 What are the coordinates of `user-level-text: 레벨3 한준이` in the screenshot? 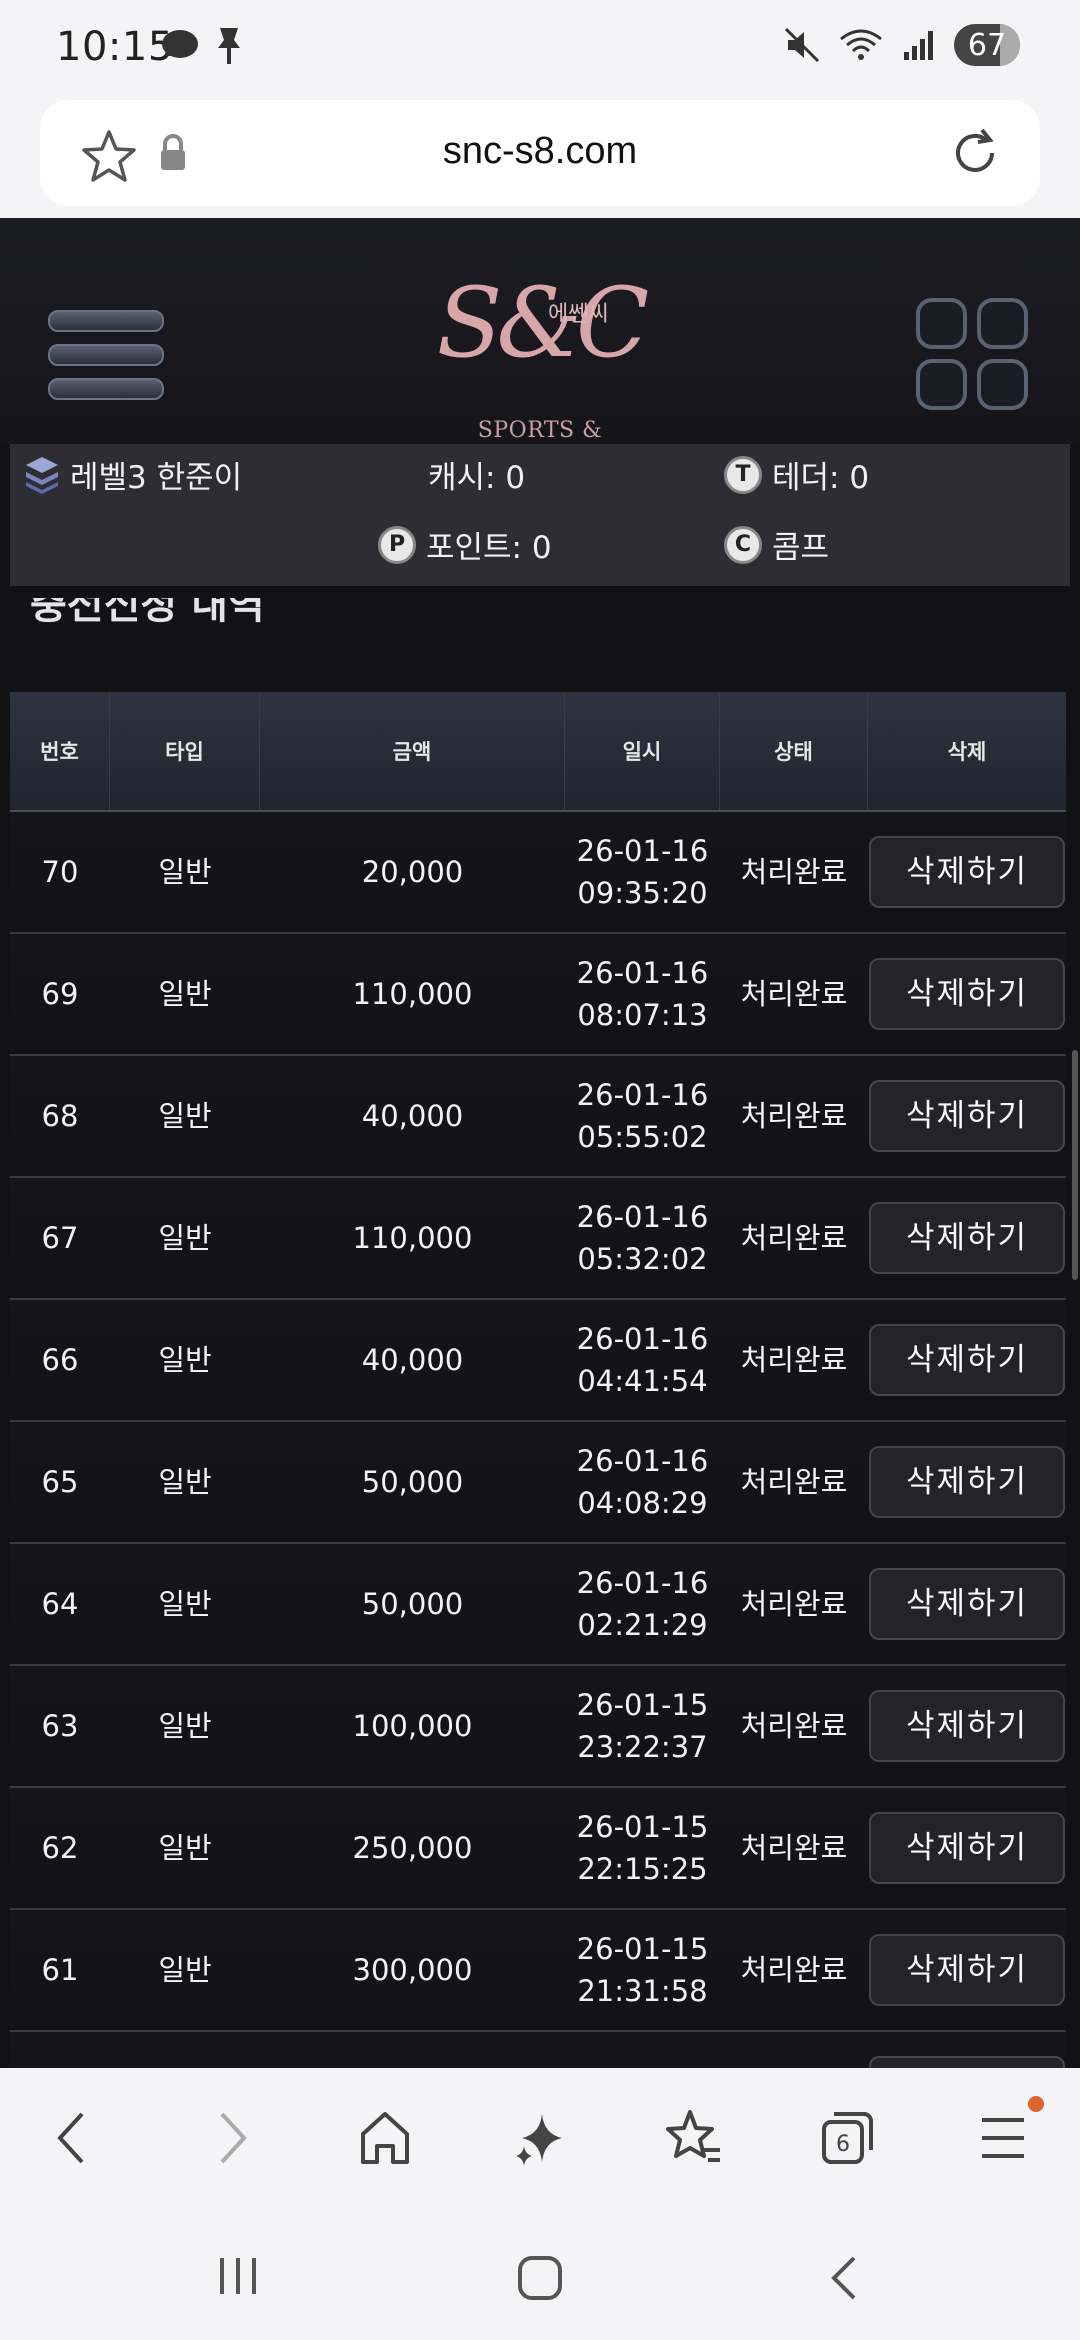 It's located at (156, 478).